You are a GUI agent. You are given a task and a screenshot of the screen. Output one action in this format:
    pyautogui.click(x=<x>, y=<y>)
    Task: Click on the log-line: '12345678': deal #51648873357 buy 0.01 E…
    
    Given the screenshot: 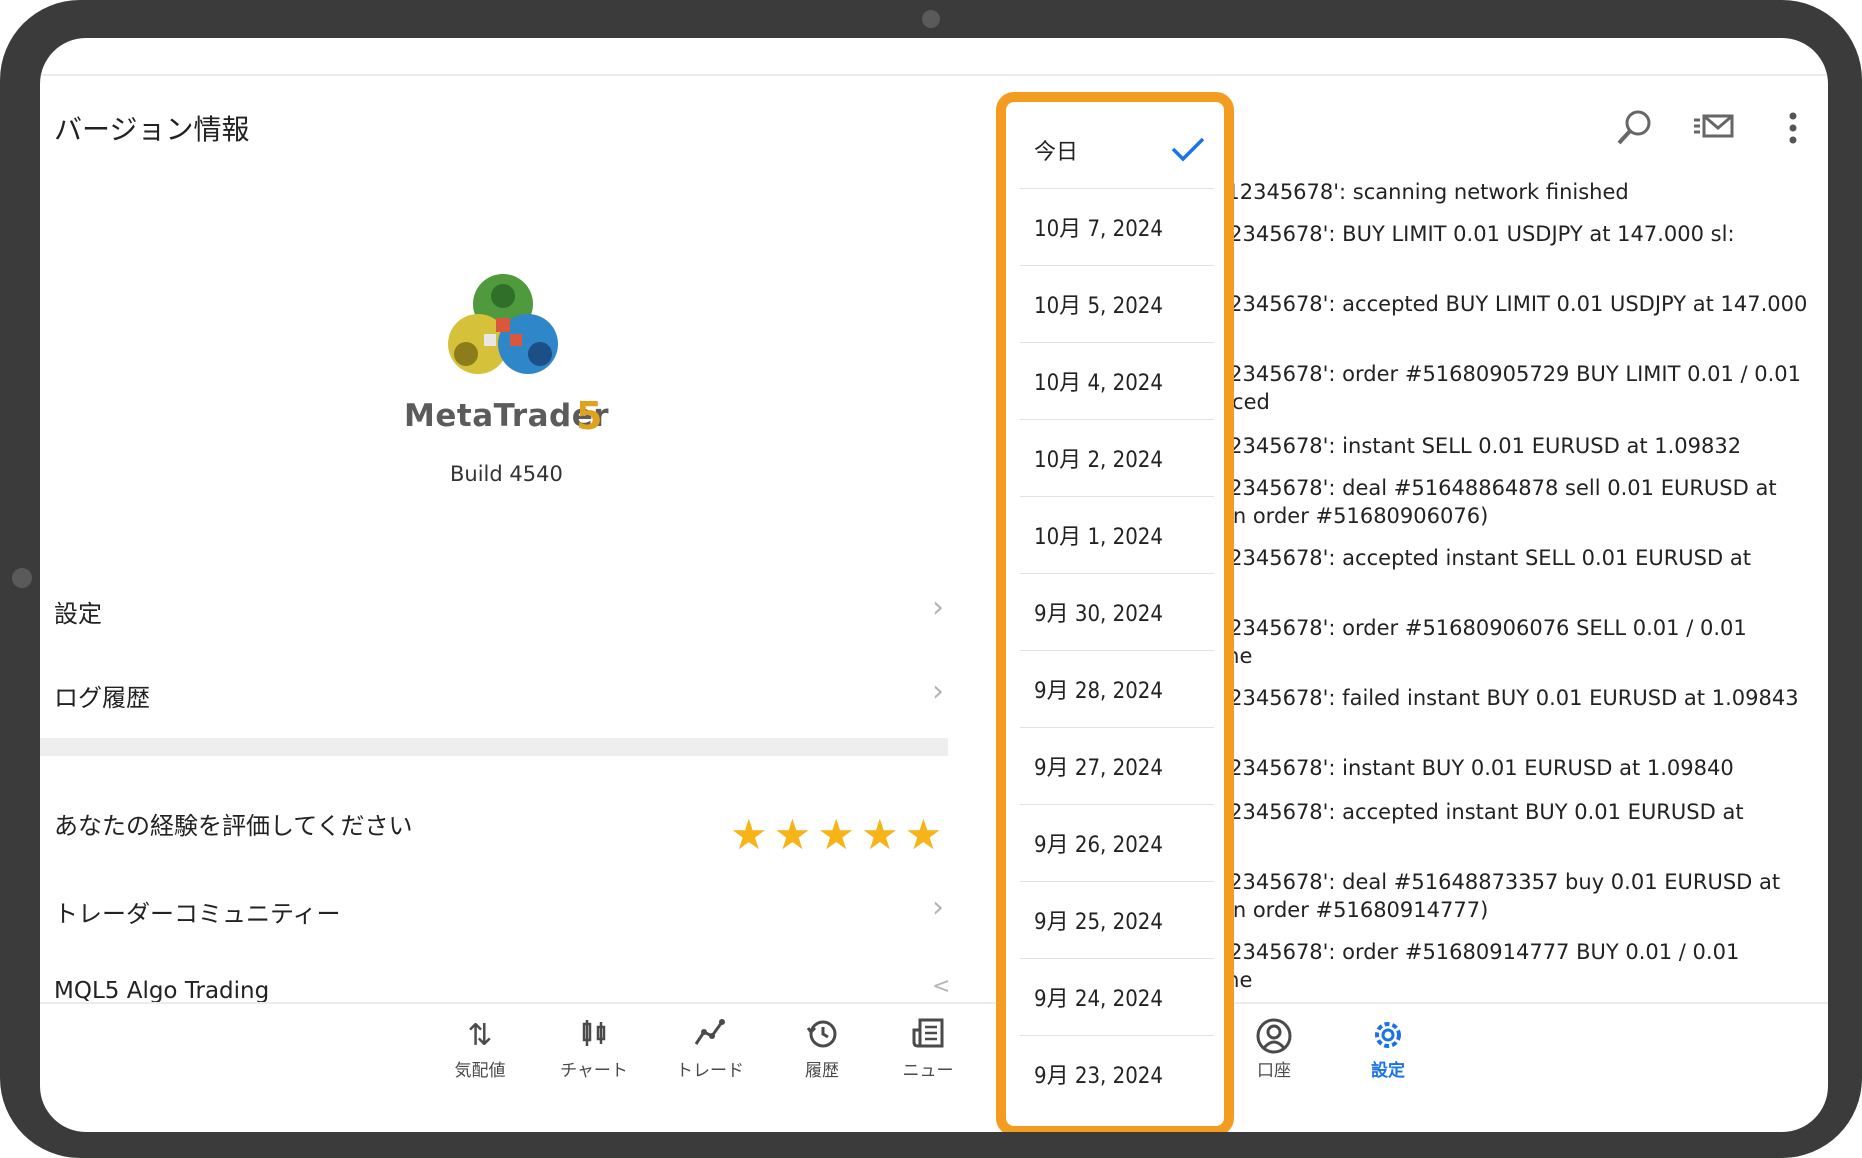 What is the action you would take?
    pyautogui.click(x=1495, y=882)
    